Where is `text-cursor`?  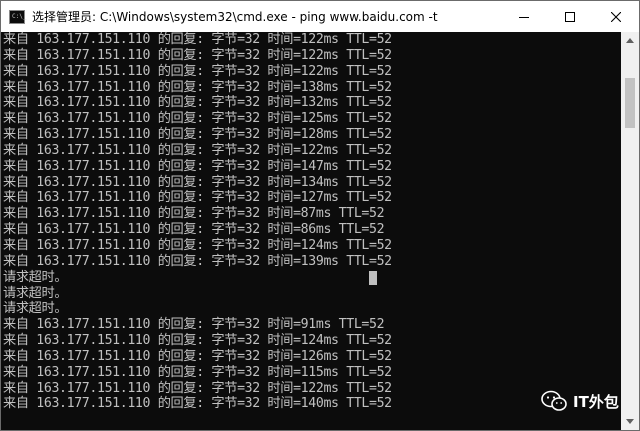 text-cursor is located at coordinates (373, 278).